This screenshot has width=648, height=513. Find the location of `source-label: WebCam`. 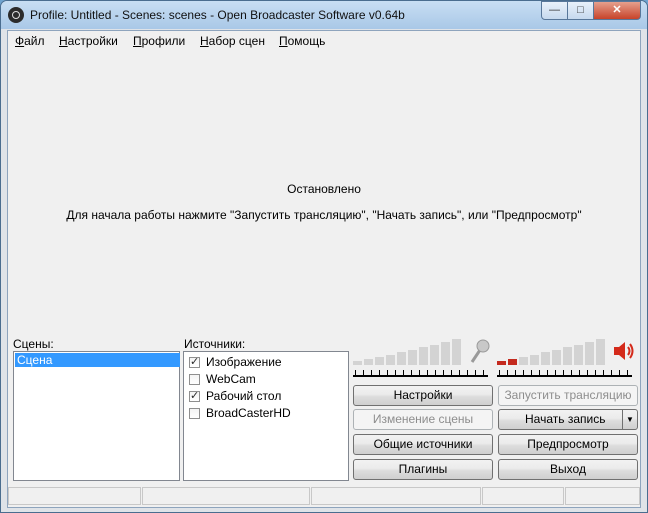

source-label: WebCam is located at coordinates (231, 379).